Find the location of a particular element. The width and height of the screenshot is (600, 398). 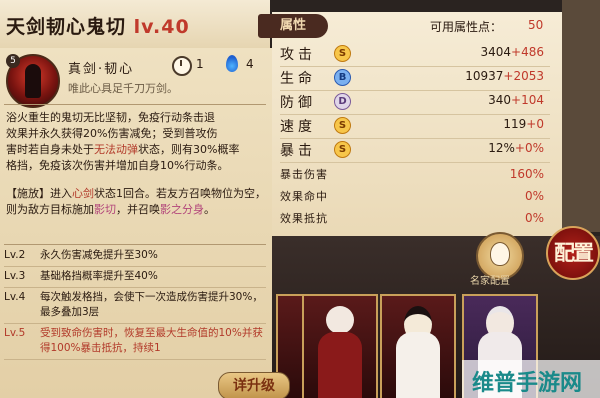

panel-edge is located at coordinates (581, 116).